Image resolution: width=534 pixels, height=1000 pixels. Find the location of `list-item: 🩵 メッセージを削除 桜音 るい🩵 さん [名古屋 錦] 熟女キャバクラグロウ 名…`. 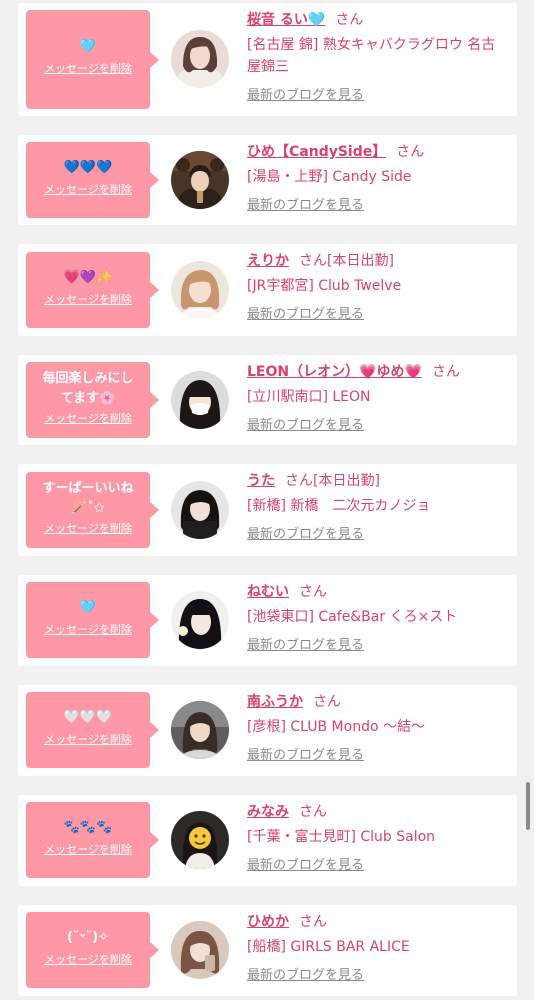

list-item: 🩵 メッセージを削除 桜音 るい🩵 さん [名古屋 錦] 熟女キャバクラグロウ 名… is located at coordinates (267, 59).